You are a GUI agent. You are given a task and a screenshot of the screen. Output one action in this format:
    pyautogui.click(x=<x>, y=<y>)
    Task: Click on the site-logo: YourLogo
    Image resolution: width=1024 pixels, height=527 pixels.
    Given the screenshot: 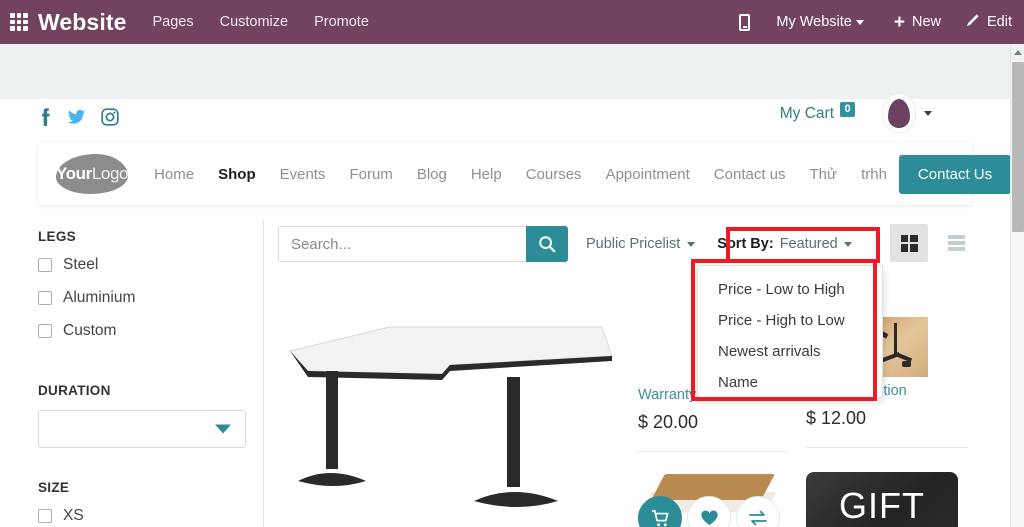 What is the action you would take?
    pyautogui.click(x=92, y=174)
    